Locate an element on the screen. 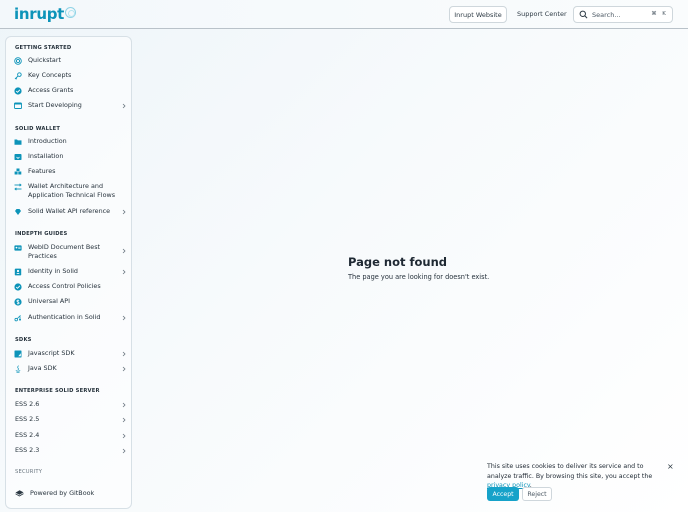 This screenshot has height=512, width=688. sidebar-item-label: Javascript SDK is located at coordinates (51, 353).